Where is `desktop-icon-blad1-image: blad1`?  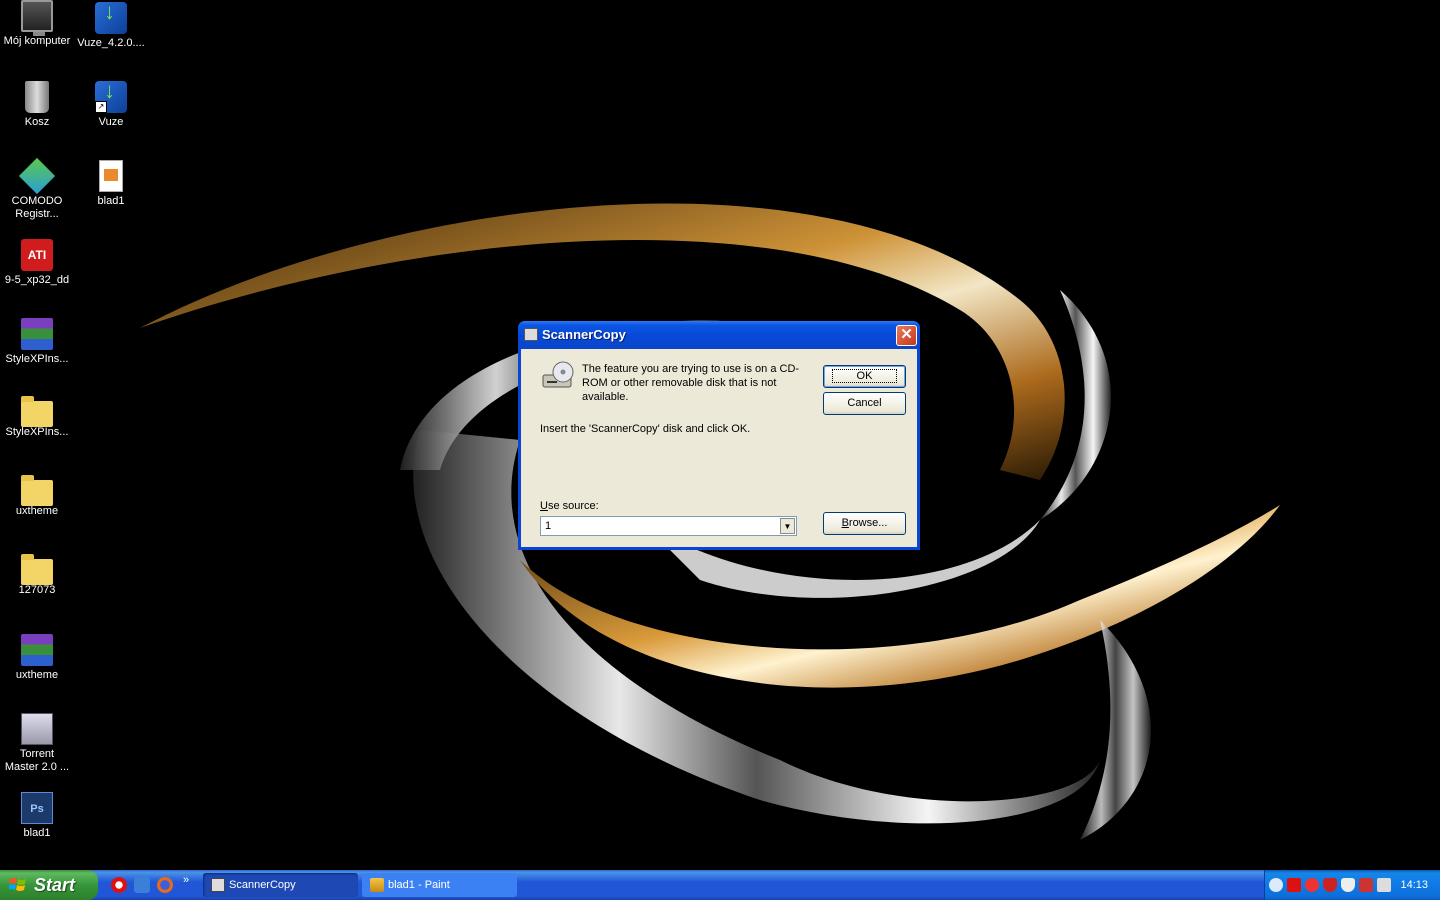 desktop-icon-blad1-image: blad1 is located at coordinates (111, 184).